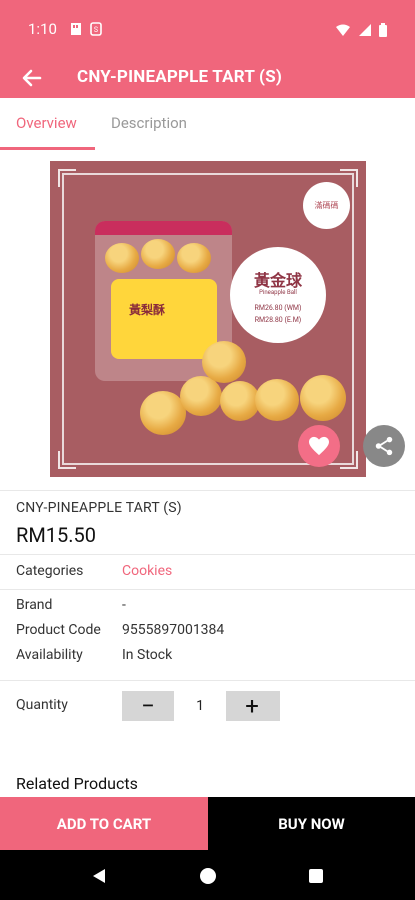 The image size is (415, 900). I want to click on jar-lid, so click(163, 228).